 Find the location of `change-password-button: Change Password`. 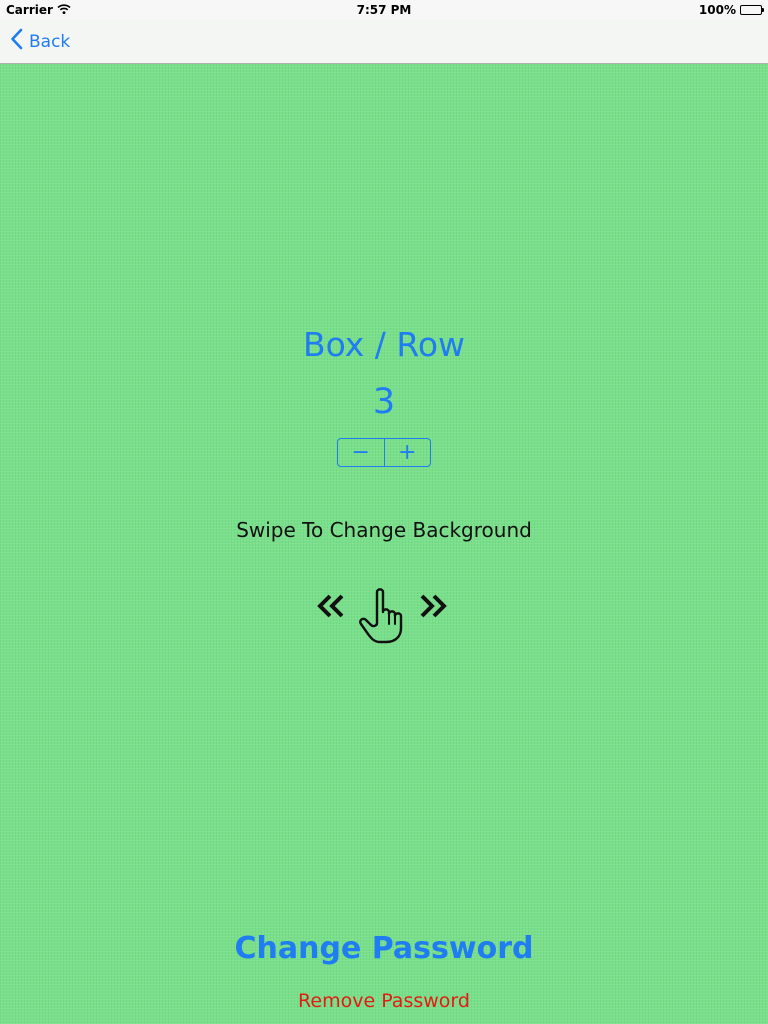

change-password-button: Change Password is located at coordinates (384, 948).